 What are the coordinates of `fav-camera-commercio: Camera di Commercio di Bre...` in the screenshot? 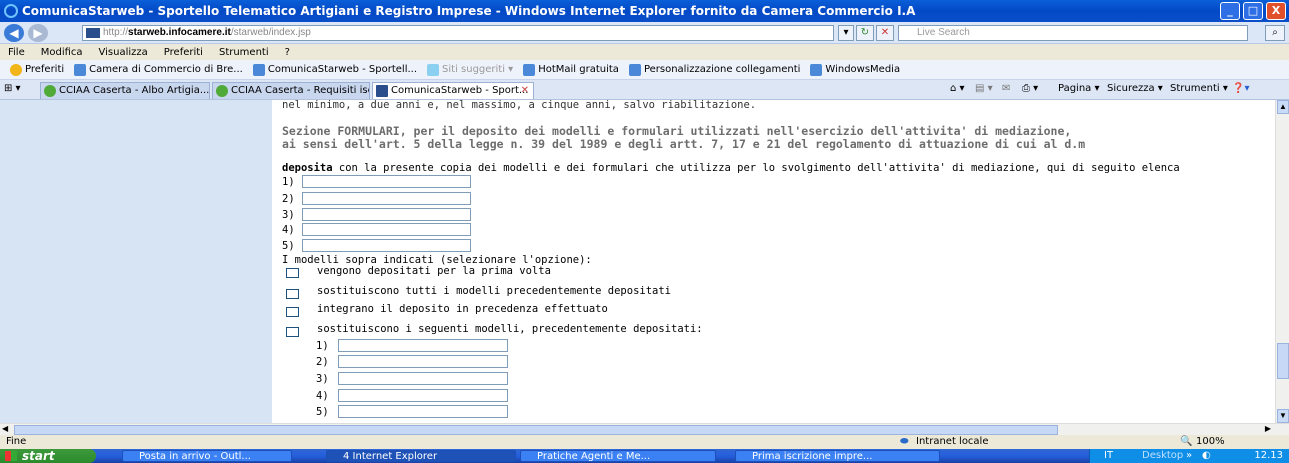 It's located at (158, 69).